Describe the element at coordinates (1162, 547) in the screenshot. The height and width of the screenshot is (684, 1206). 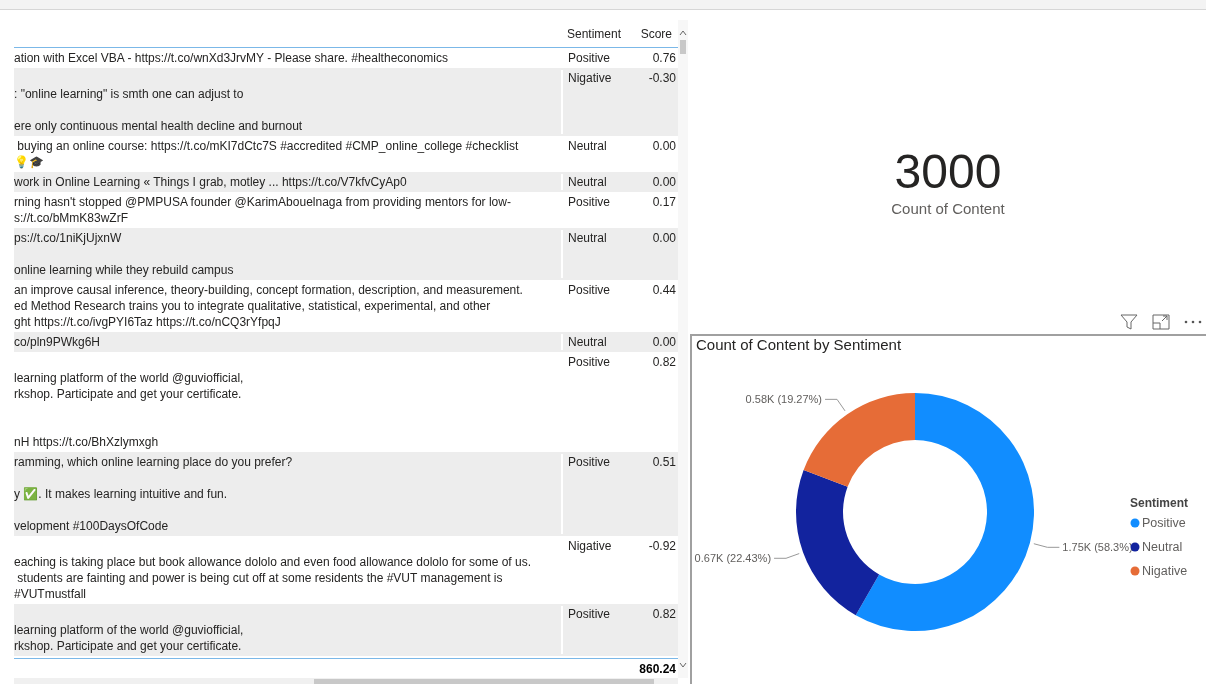
I see `legend-label: Neutral` at that location.